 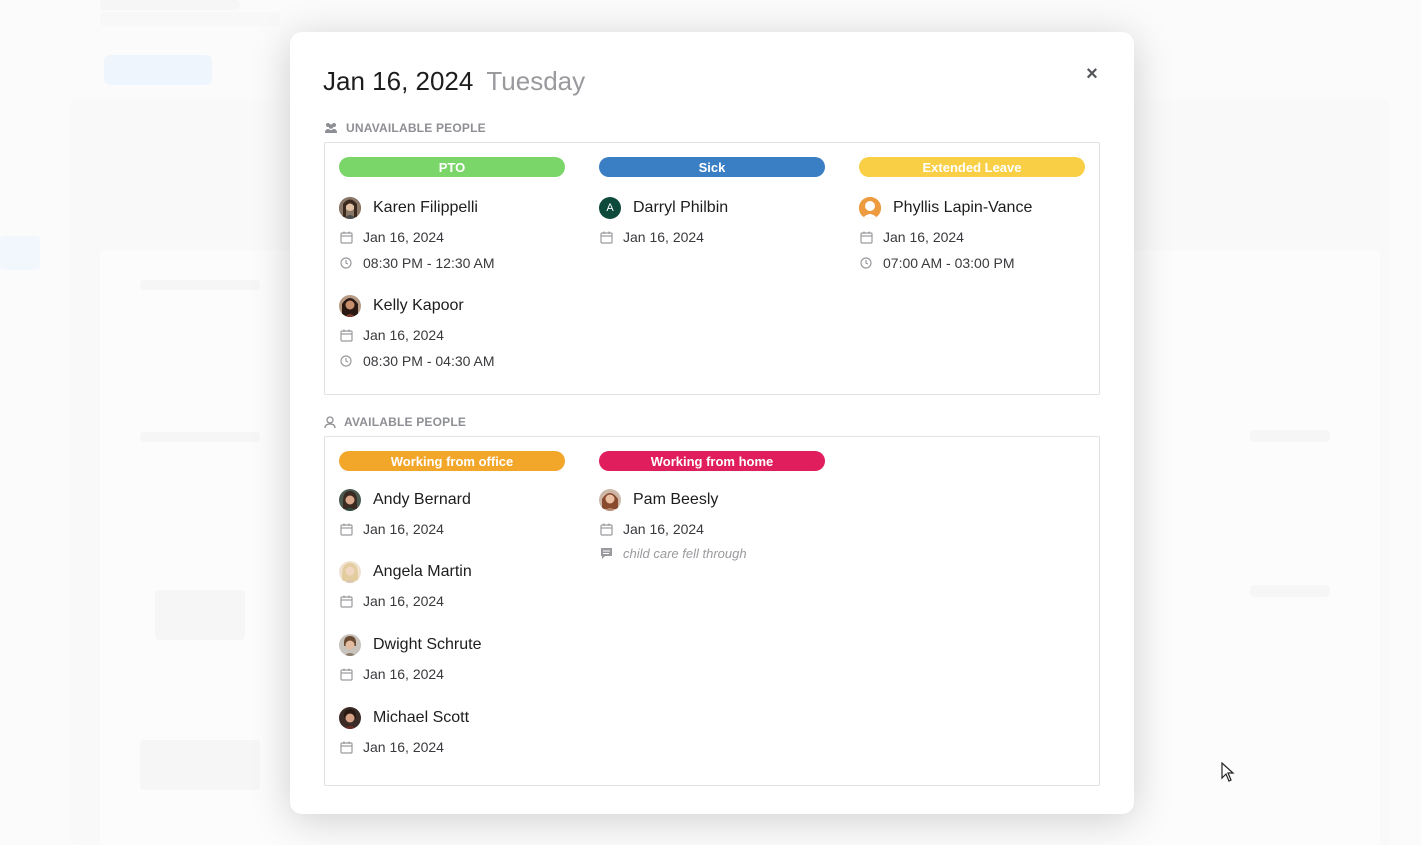 I want to click on comment-icon, so click(x=606, y=553).